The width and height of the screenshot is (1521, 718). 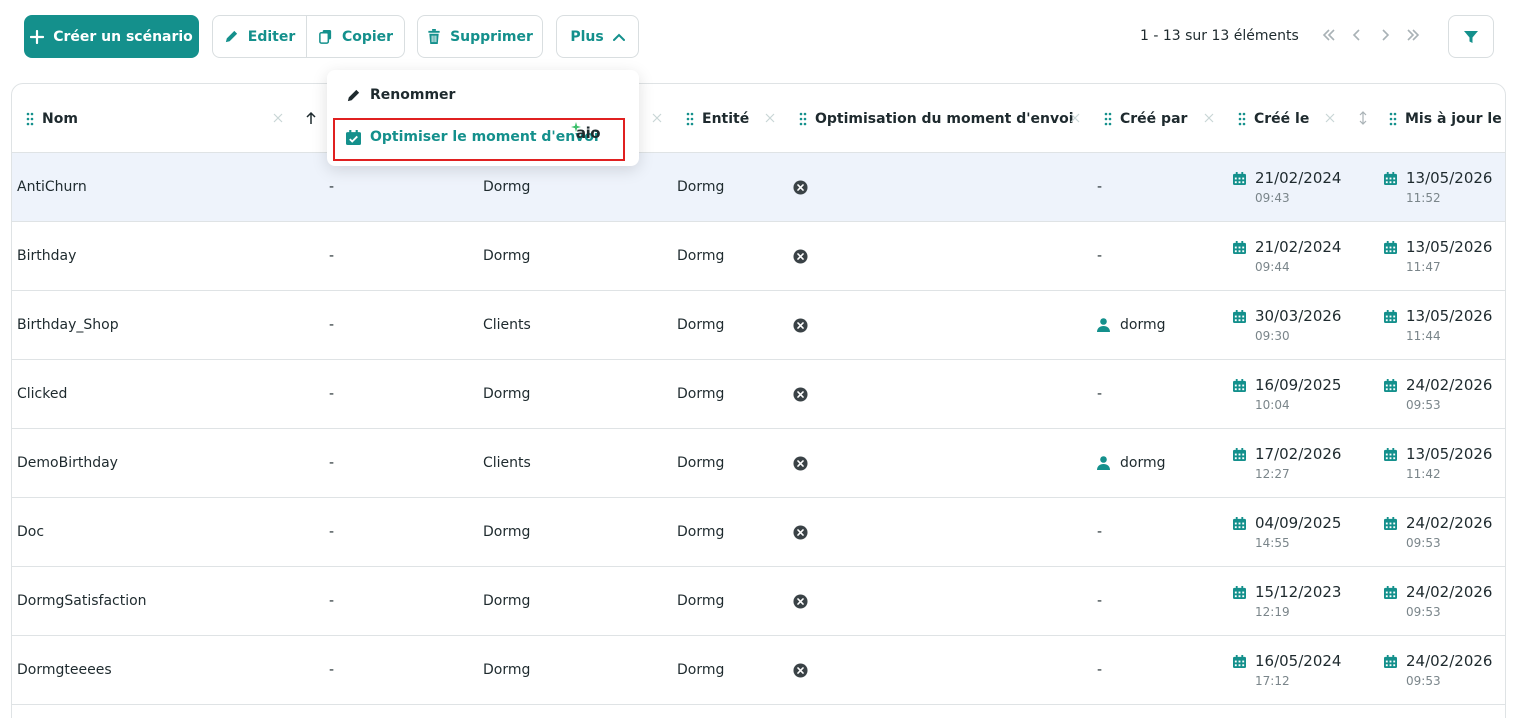 What do you see at coordinates (1363, 118) in the screenshot?
I see `sort-icon` at bounding box center [1363, 118].